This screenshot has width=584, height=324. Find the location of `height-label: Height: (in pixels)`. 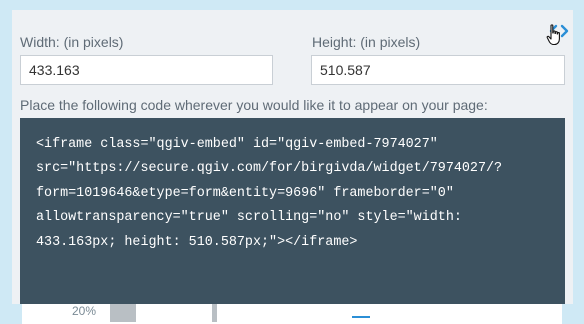

height-label: Height: (in pixels) is located at coordinates (366, 42).